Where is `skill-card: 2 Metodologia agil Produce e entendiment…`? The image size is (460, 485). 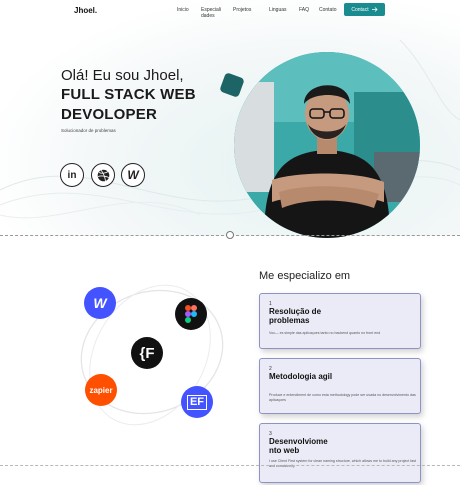 skill-card: 2 Metodologia agil Produce e entendiment… is located at coordinates (340, 386).